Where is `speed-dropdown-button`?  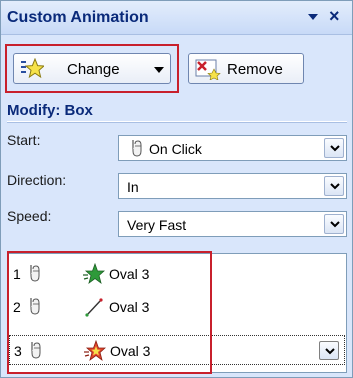 speed-dropdown-button is located at coordinates (334, 224).